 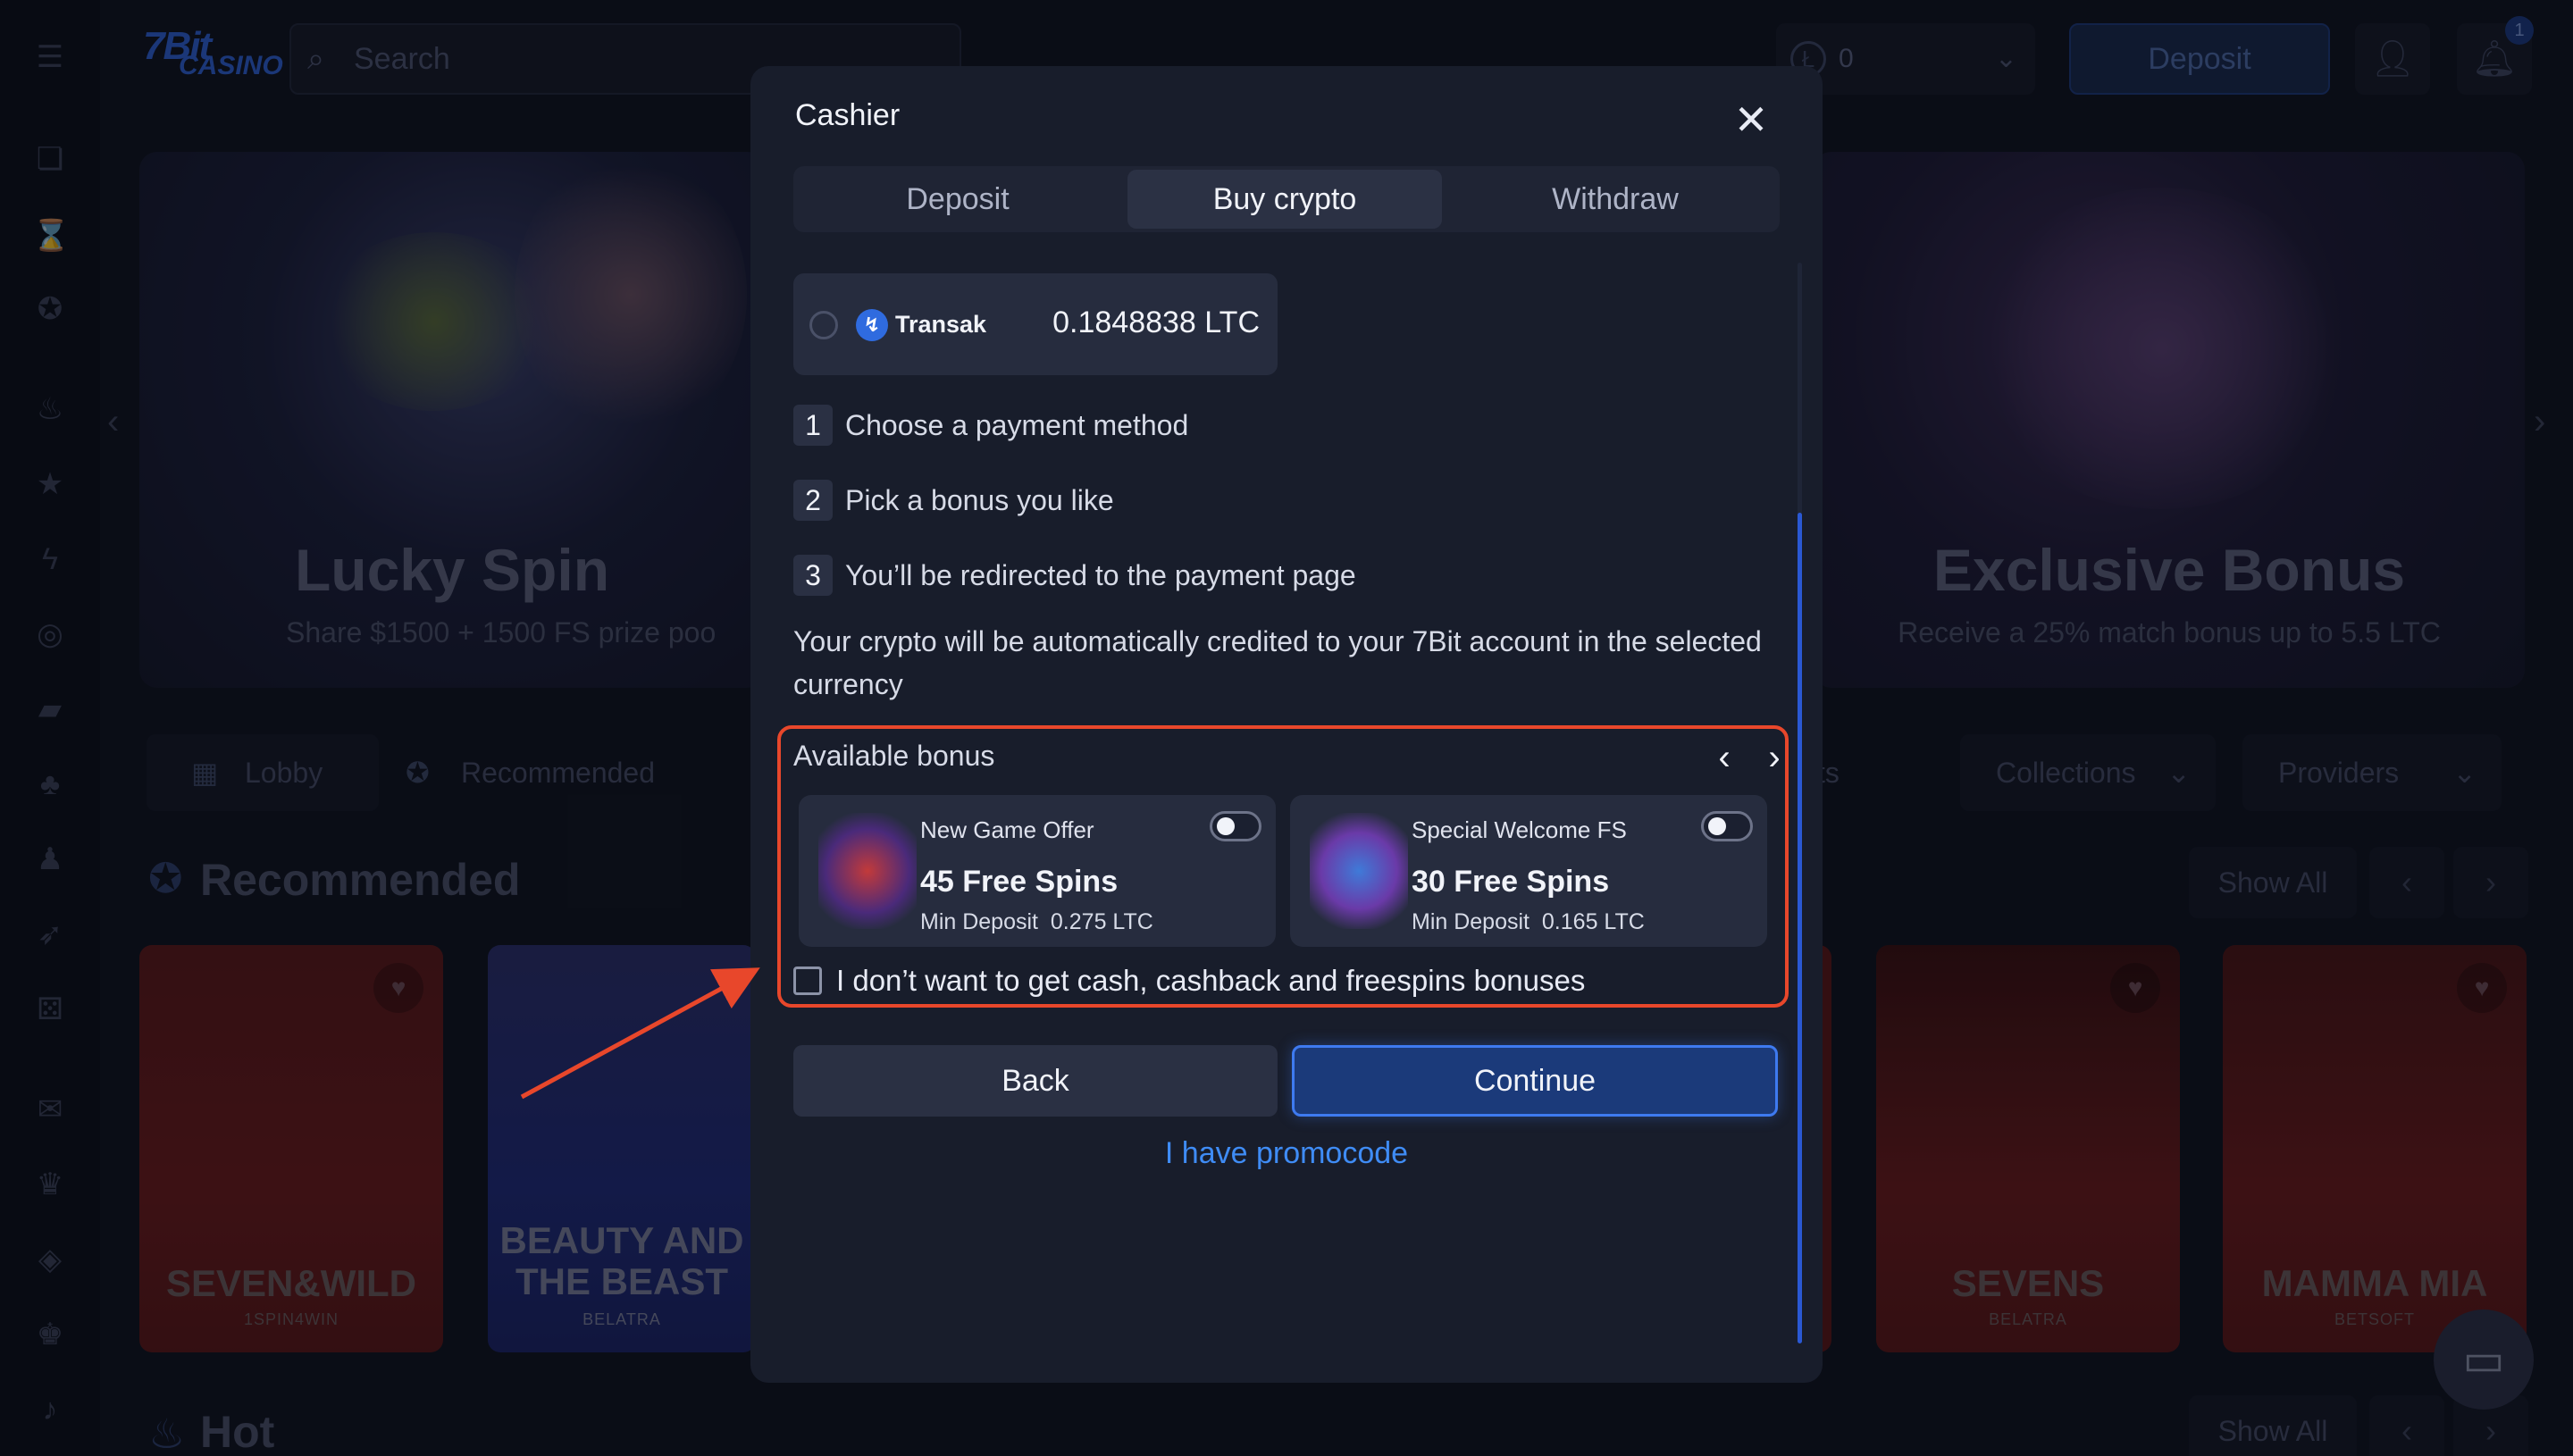 What do you see at coordinates (867, 871) in the screenshot?
I see `slot-machine-icon` at bounding box center [867, 871].